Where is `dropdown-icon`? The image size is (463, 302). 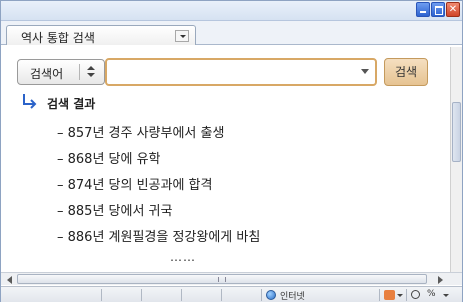 dropdown-icon is located at coordinates (365, 71).